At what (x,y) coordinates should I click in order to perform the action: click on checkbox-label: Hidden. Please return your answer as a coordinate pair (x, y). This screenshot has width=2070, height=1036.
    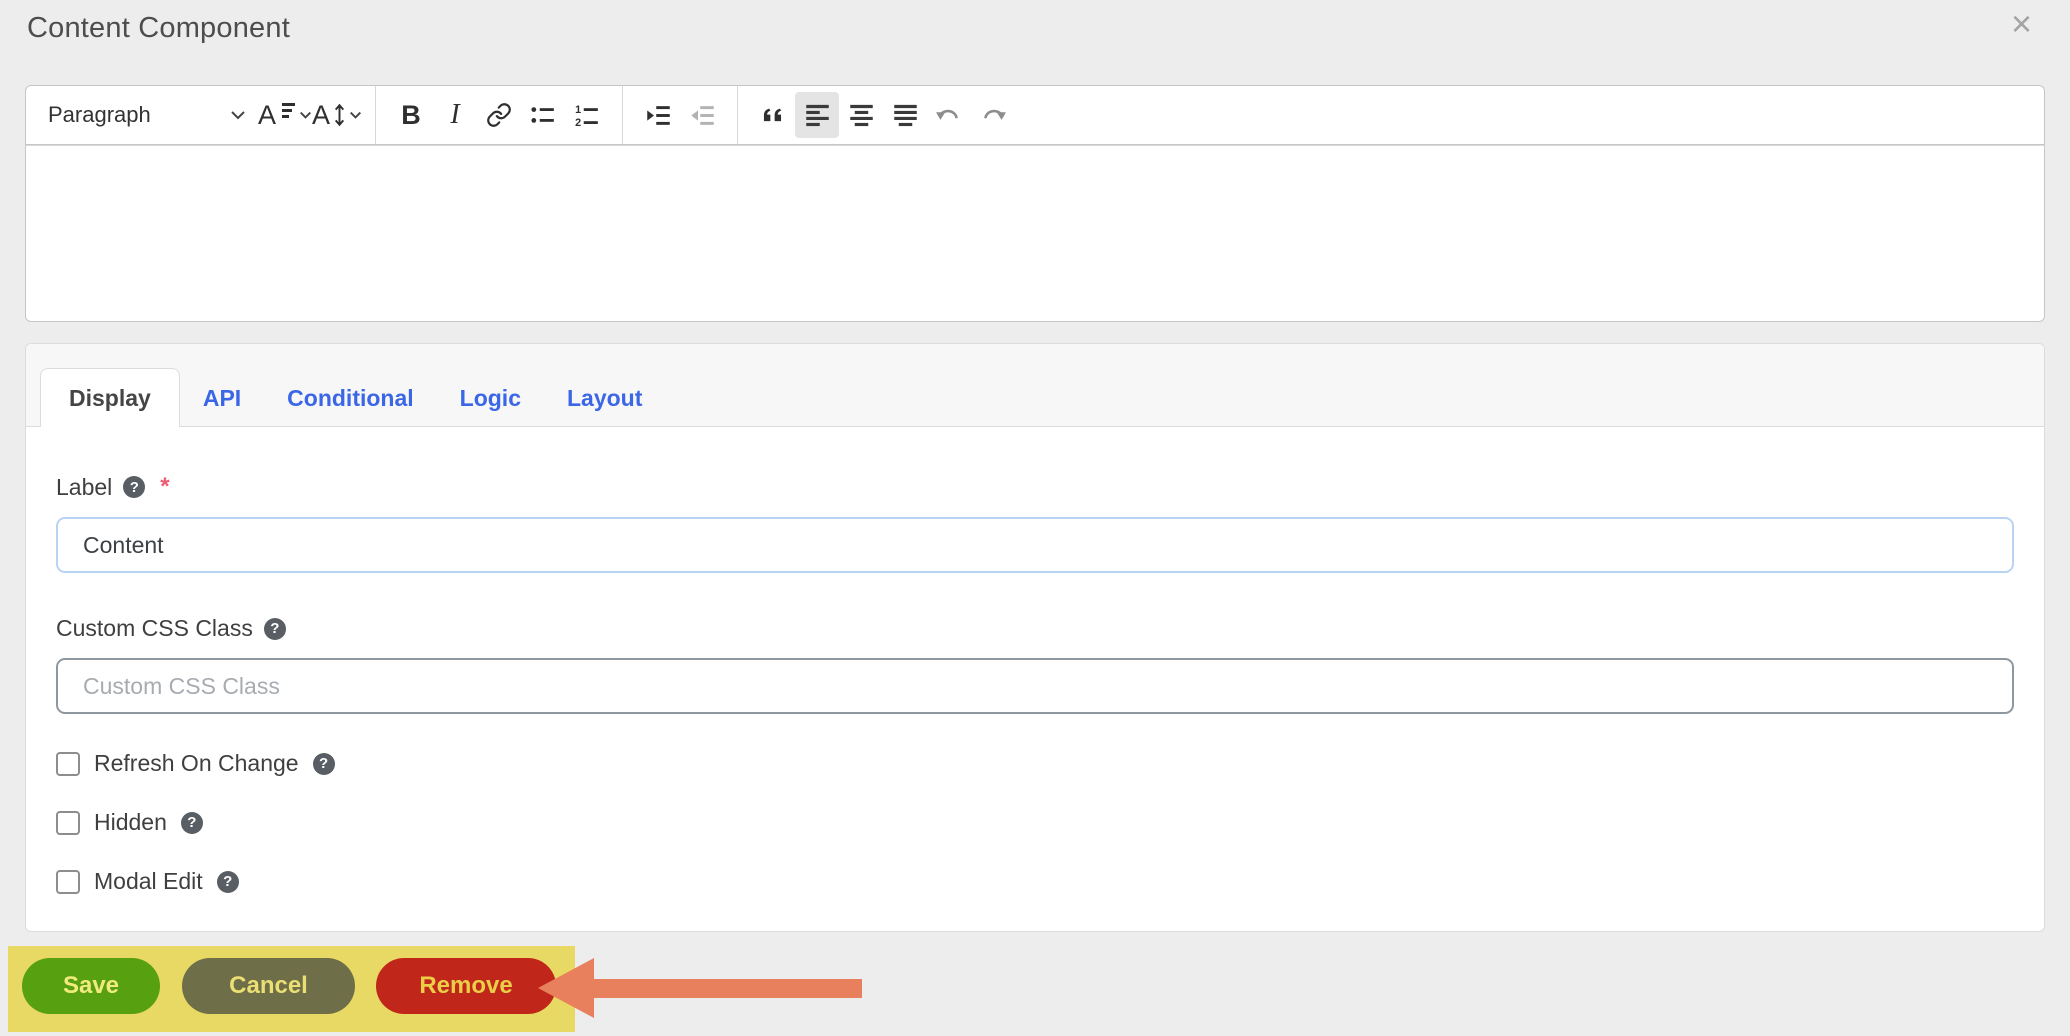
    Looking at the image, I should click on (130, 822).